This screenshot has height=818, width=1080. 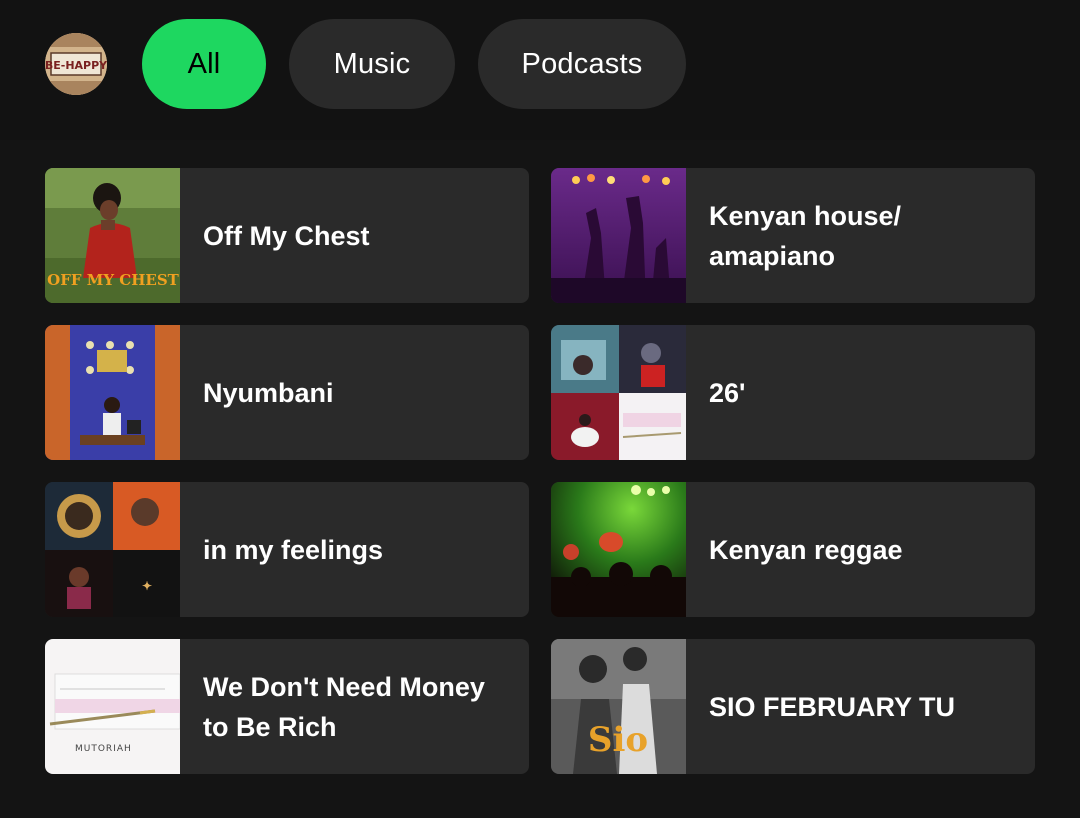 I want to click on cover-art: ✦, so click(x=112, y=549).